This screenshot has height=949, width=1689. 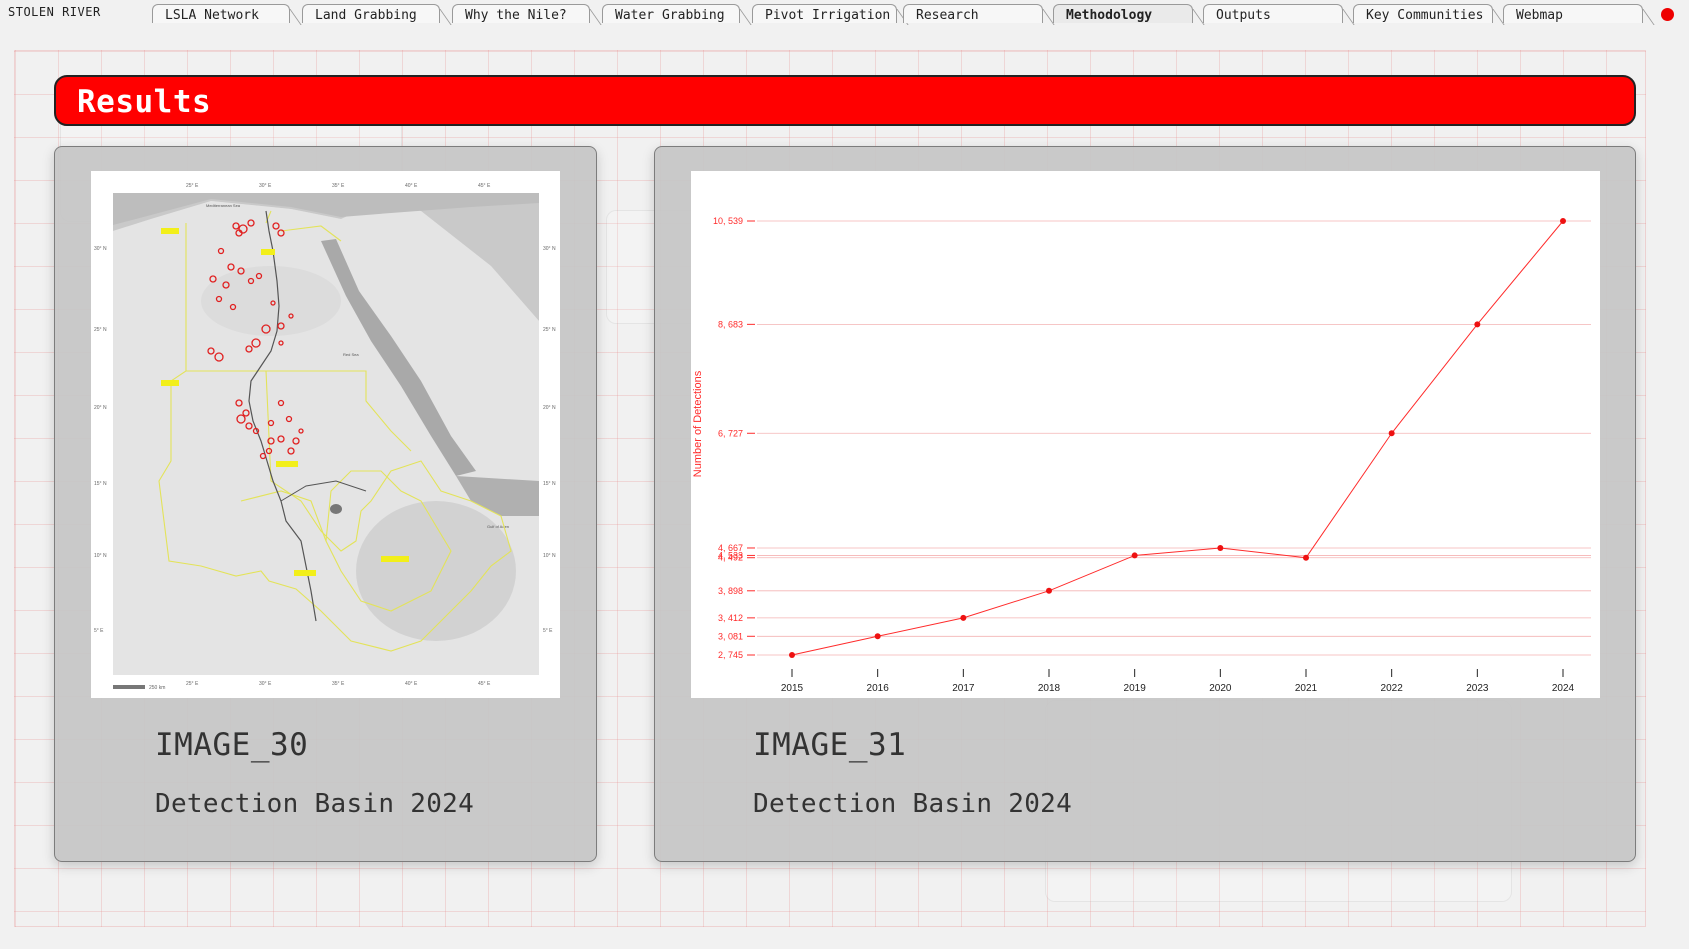 What do you see at coordinates (730, 636) in the screenshot?
I see `y-tick-label: 3, 081` at bounding box center [730, 636].